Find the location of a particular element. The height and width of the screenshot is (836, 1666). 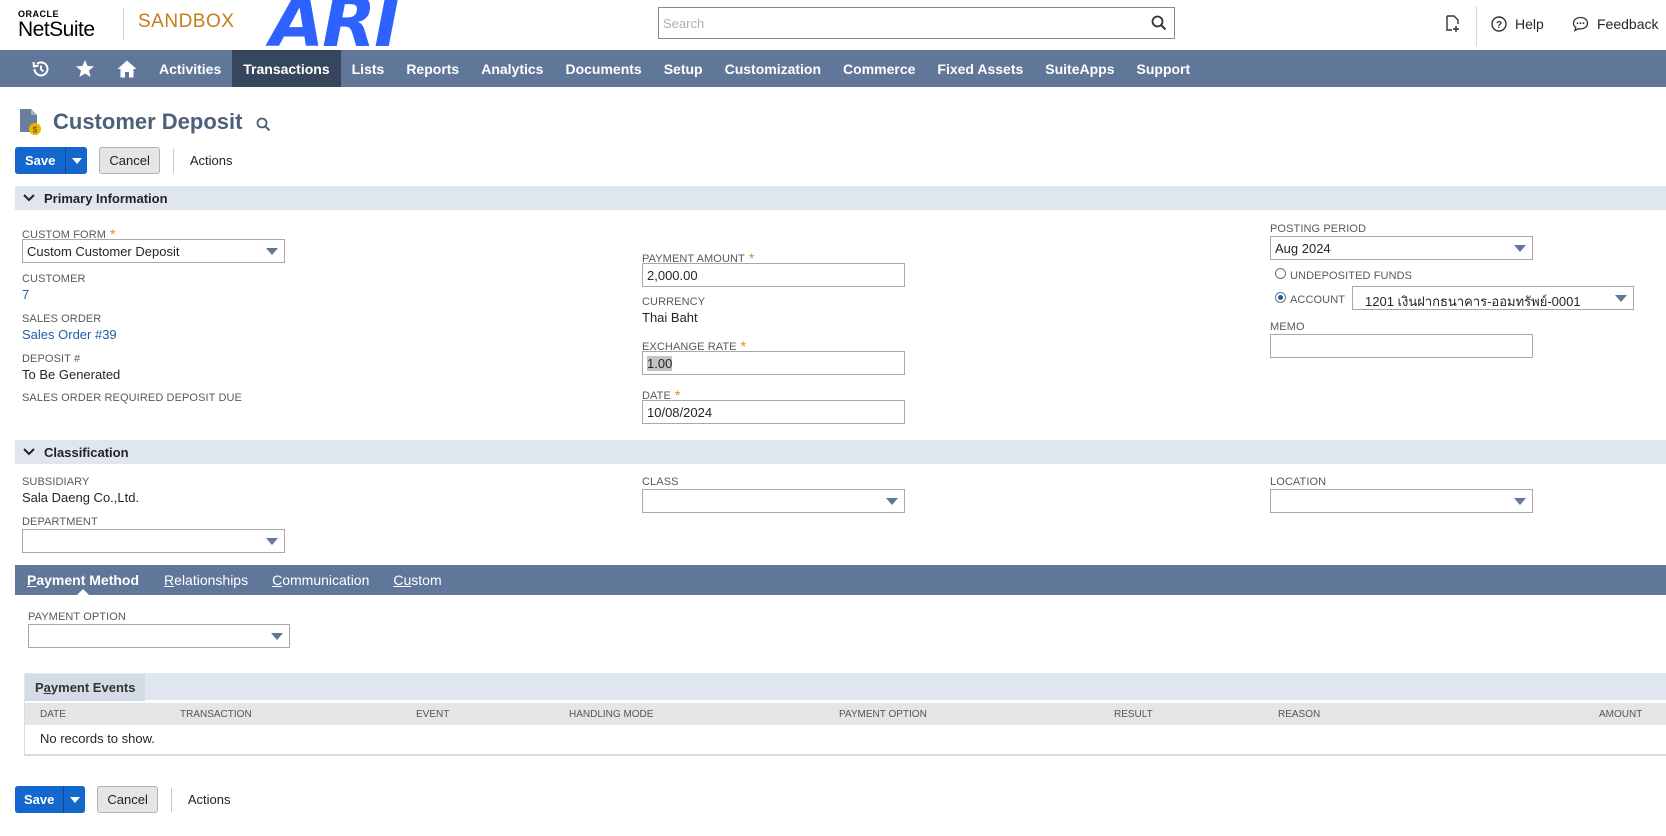

column-date: DATE is located at coordinates (53, 714).